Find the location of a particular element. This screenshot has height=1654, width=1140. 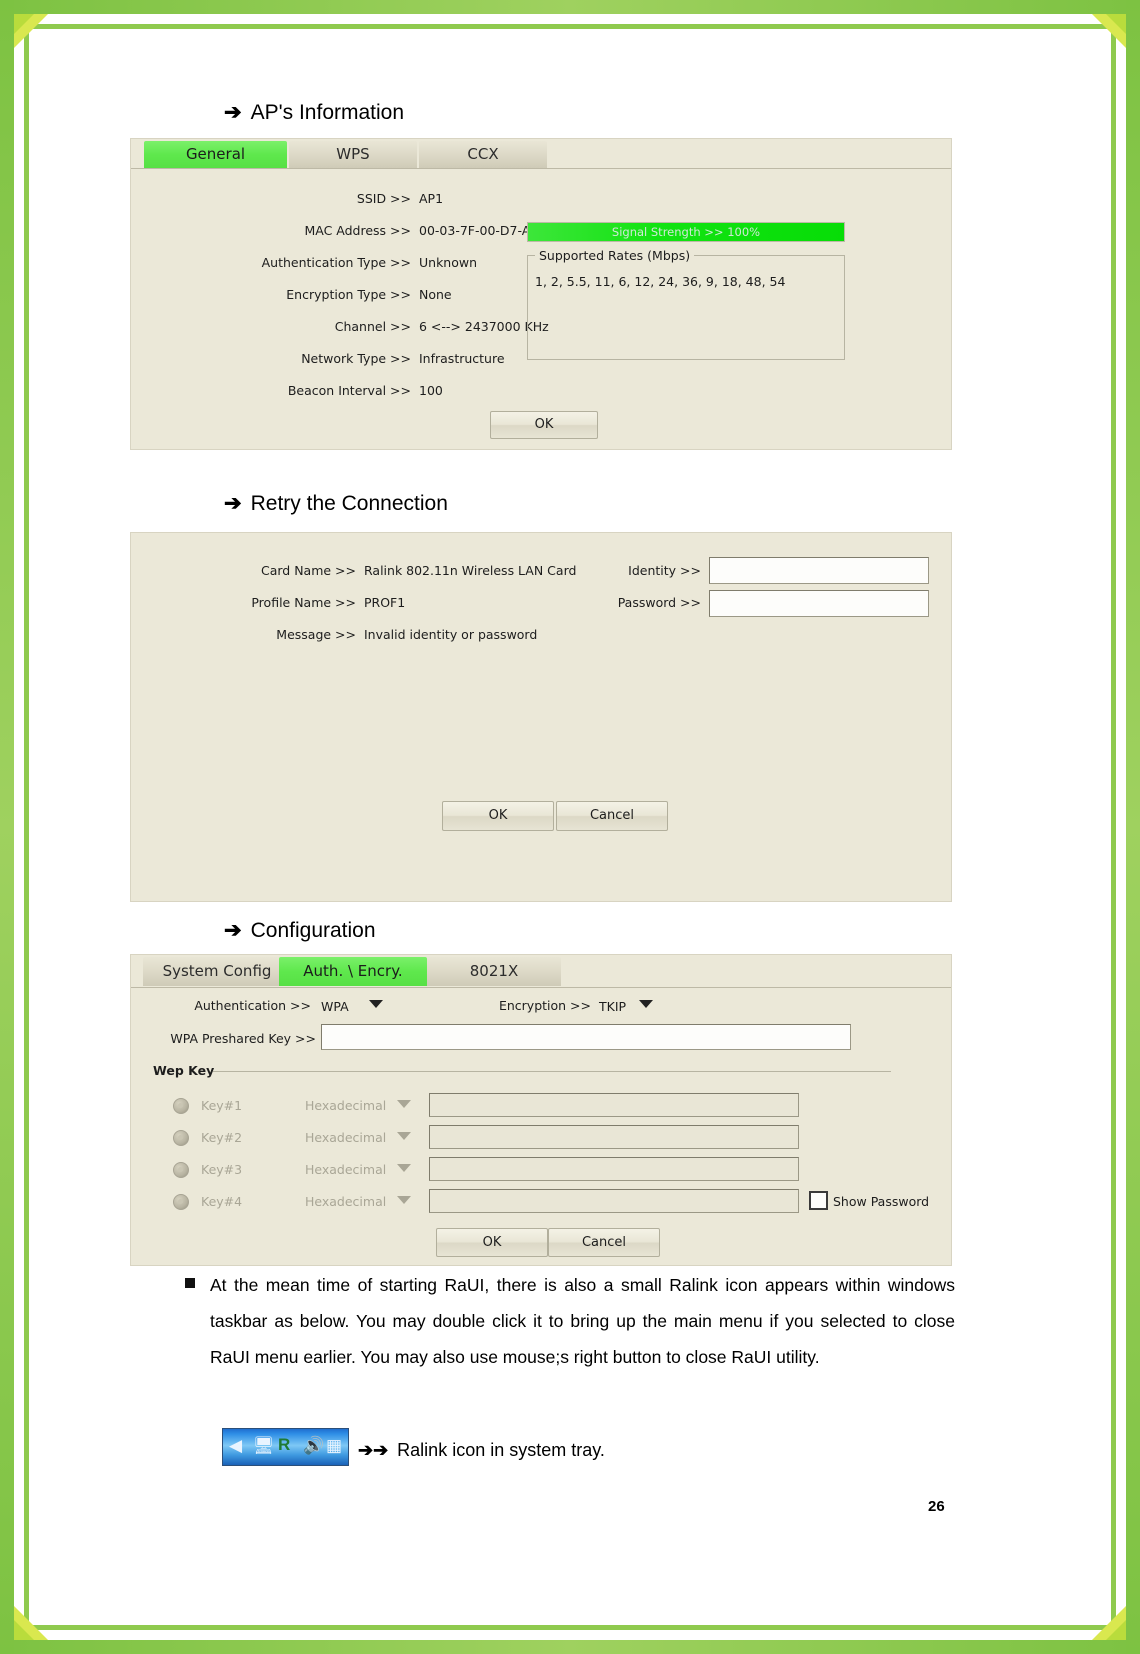

retry-message-value: Invalid identity or password is located at coordinates (451, 634).